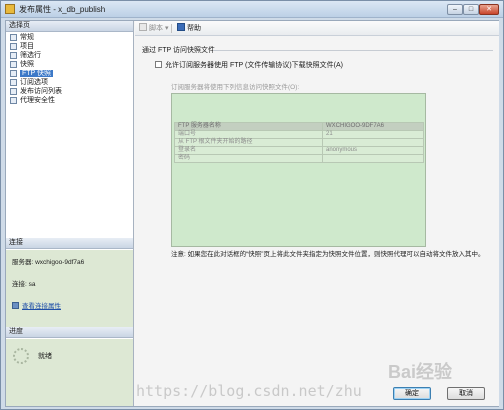 The image size is (504, 410). Describe the element at coordinates (10, 9) in the screenshot. I see `app-icon` at that location.